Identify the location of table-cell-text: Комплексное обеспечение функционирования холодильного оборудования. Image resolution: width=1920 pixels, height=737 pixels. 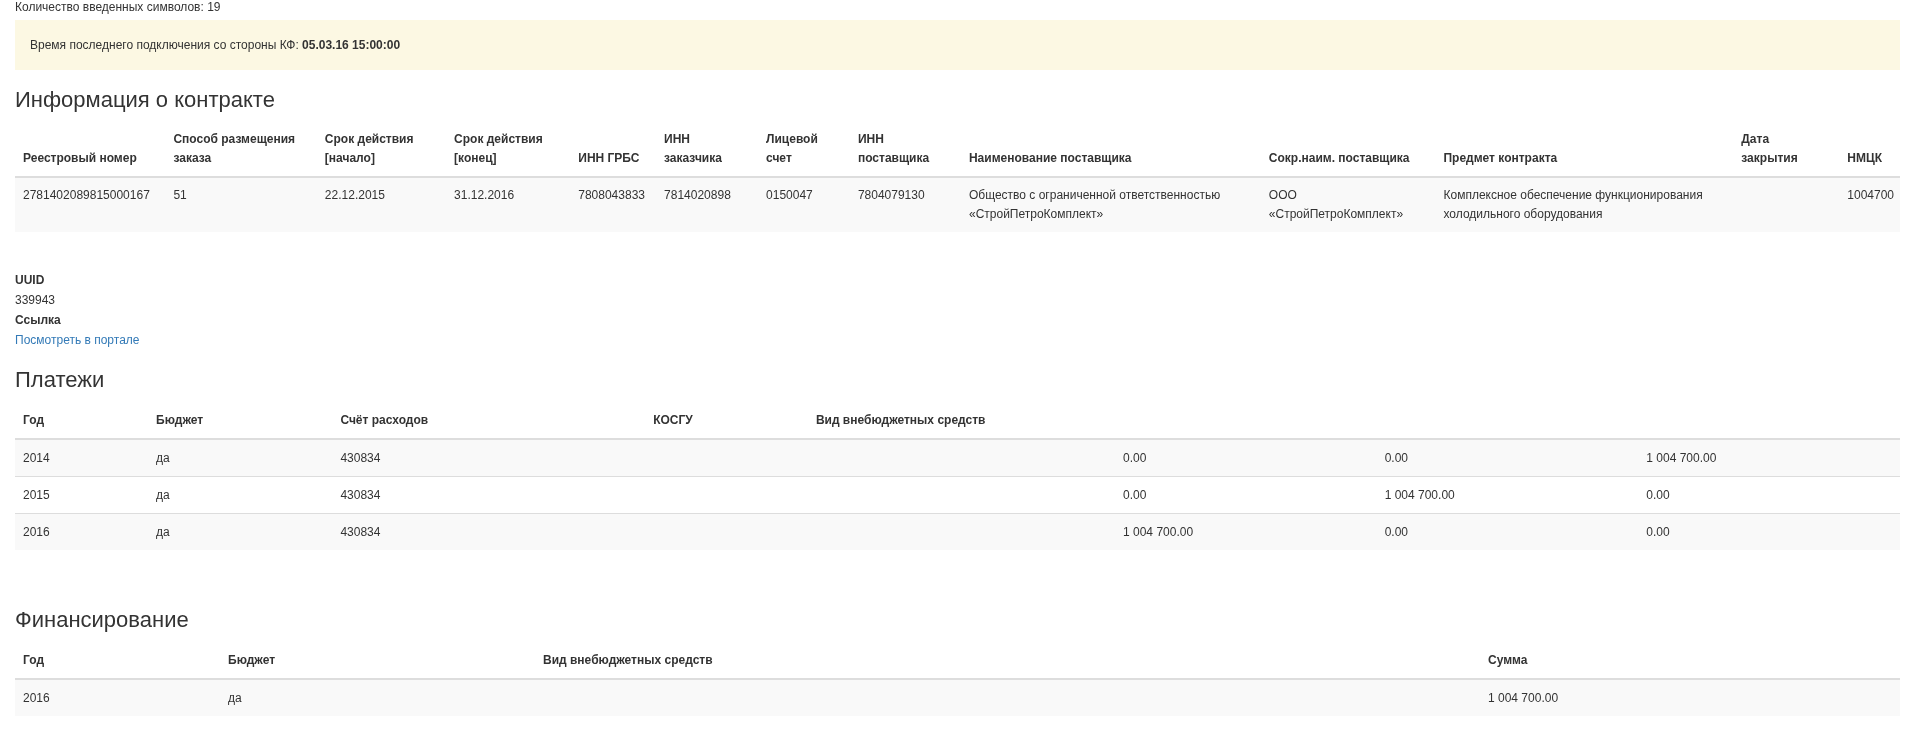
(1573, 205).